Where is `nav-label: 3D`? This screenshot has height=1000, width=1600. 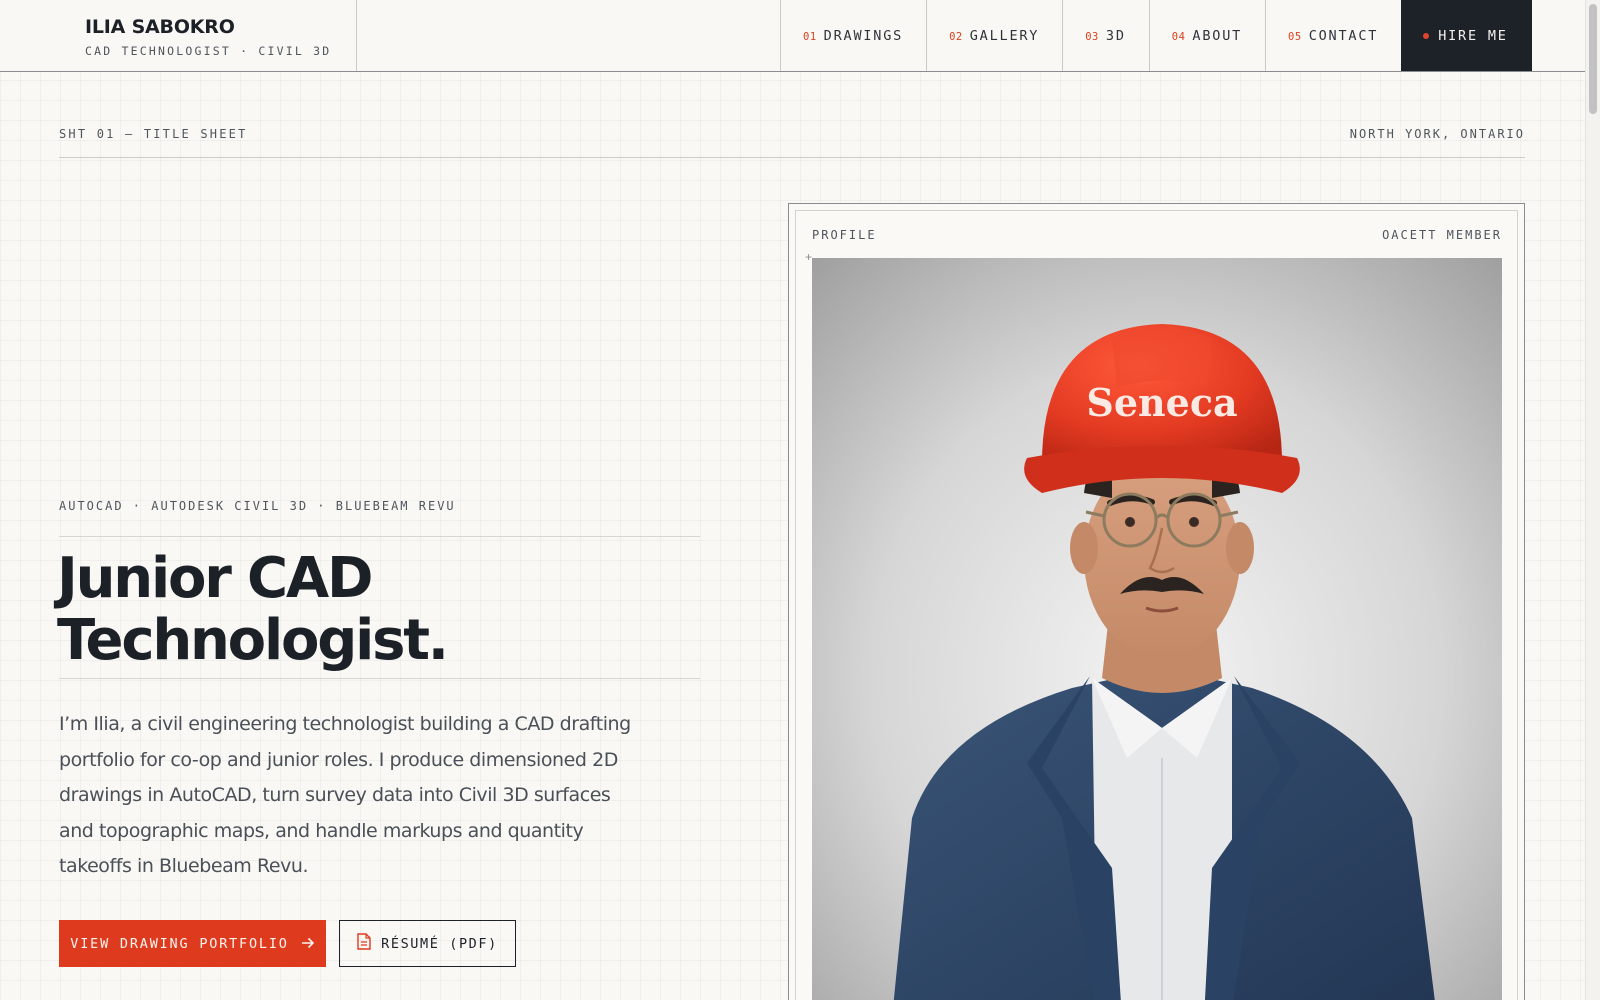
nav-label: 3D is located at coordinates (1115, 35).